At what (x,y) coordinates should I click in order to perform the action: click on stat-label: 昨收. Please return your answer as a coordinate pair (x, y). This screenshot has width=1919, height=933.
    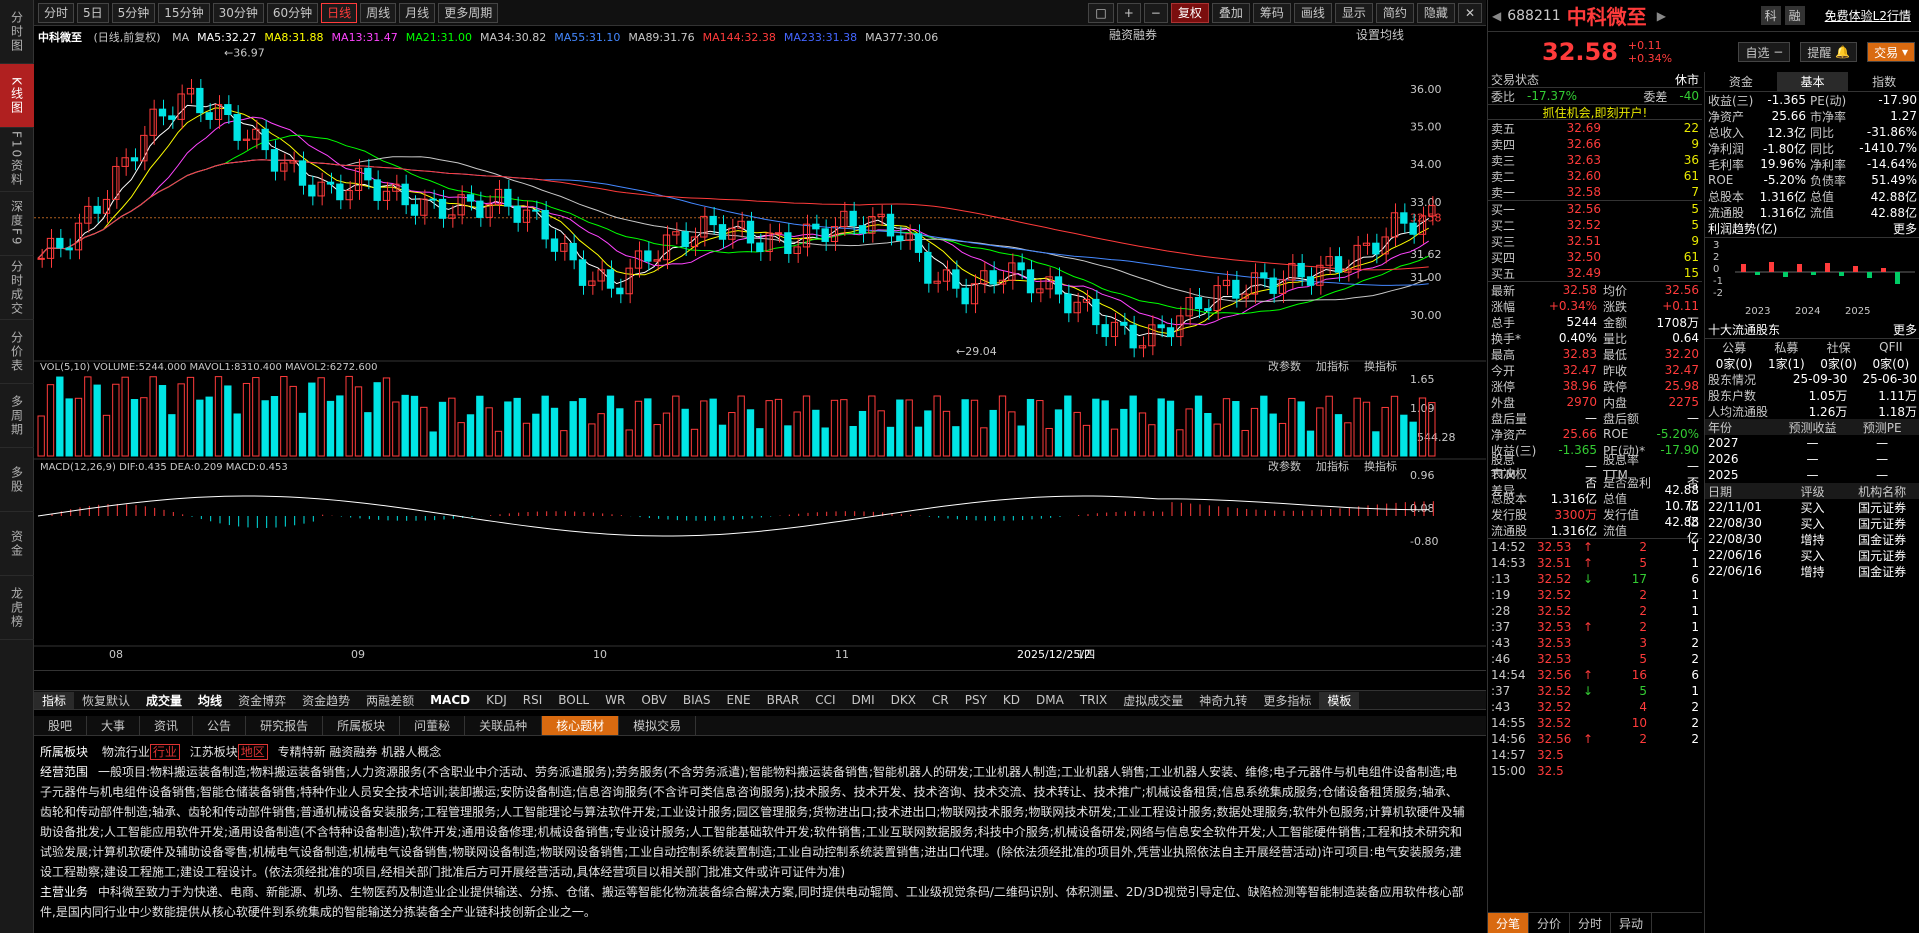
    Looking at the image, I should click on (1615, 370).